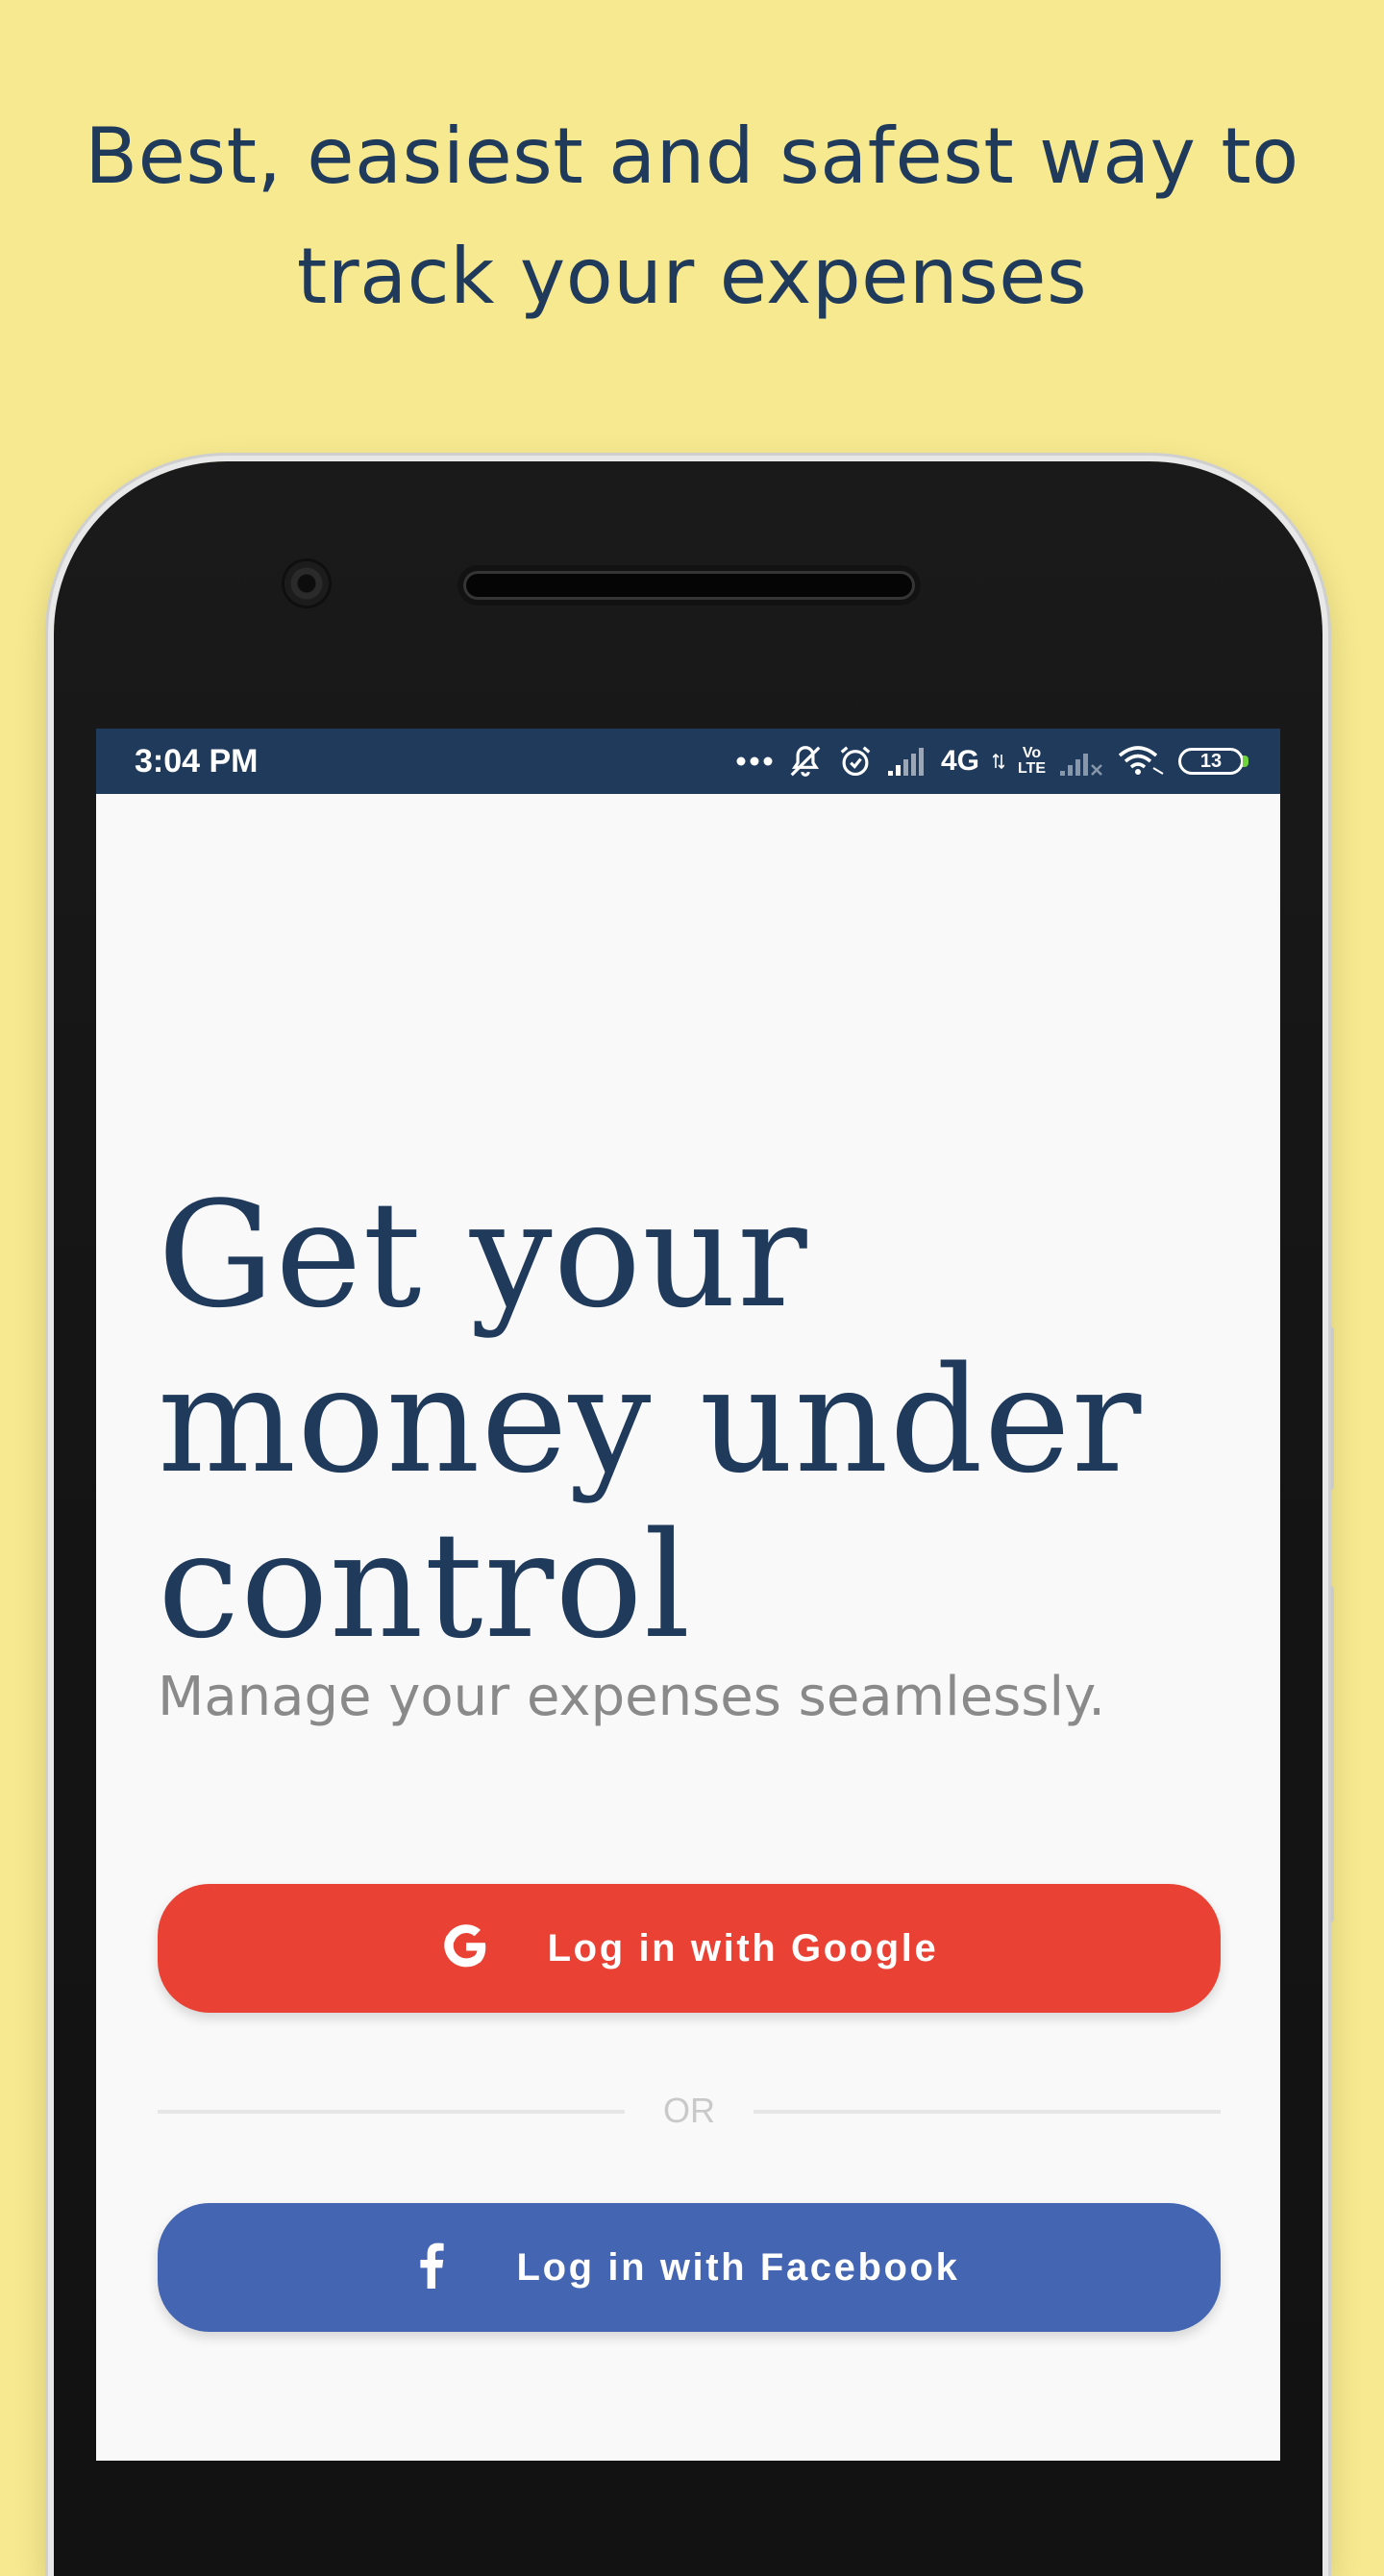 The width and height of the screenshot is (1384, 2576). I want to click on front-camera, so click(306, 583).